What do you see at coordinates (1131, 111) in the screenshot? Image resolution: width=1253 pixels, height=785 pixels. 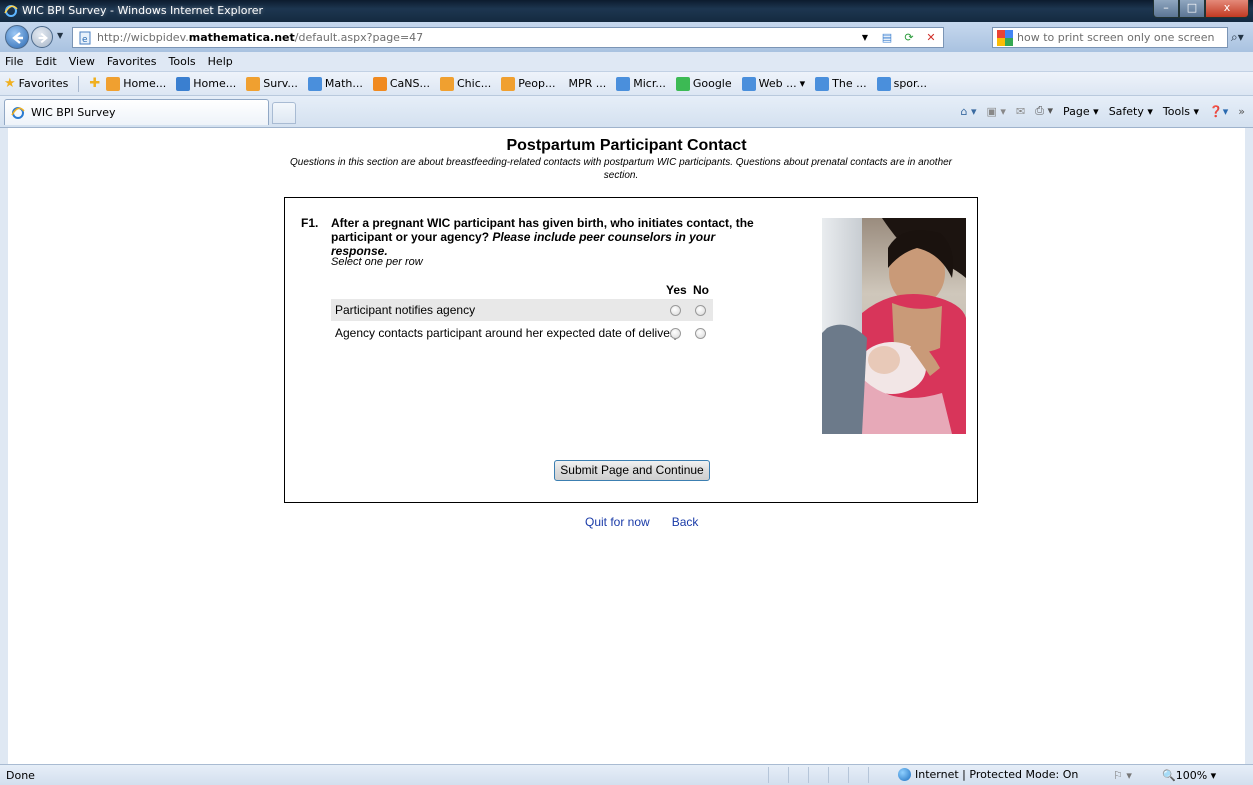 I see `safety-menu: Safety ▾` at bounding box center [1131, 111].